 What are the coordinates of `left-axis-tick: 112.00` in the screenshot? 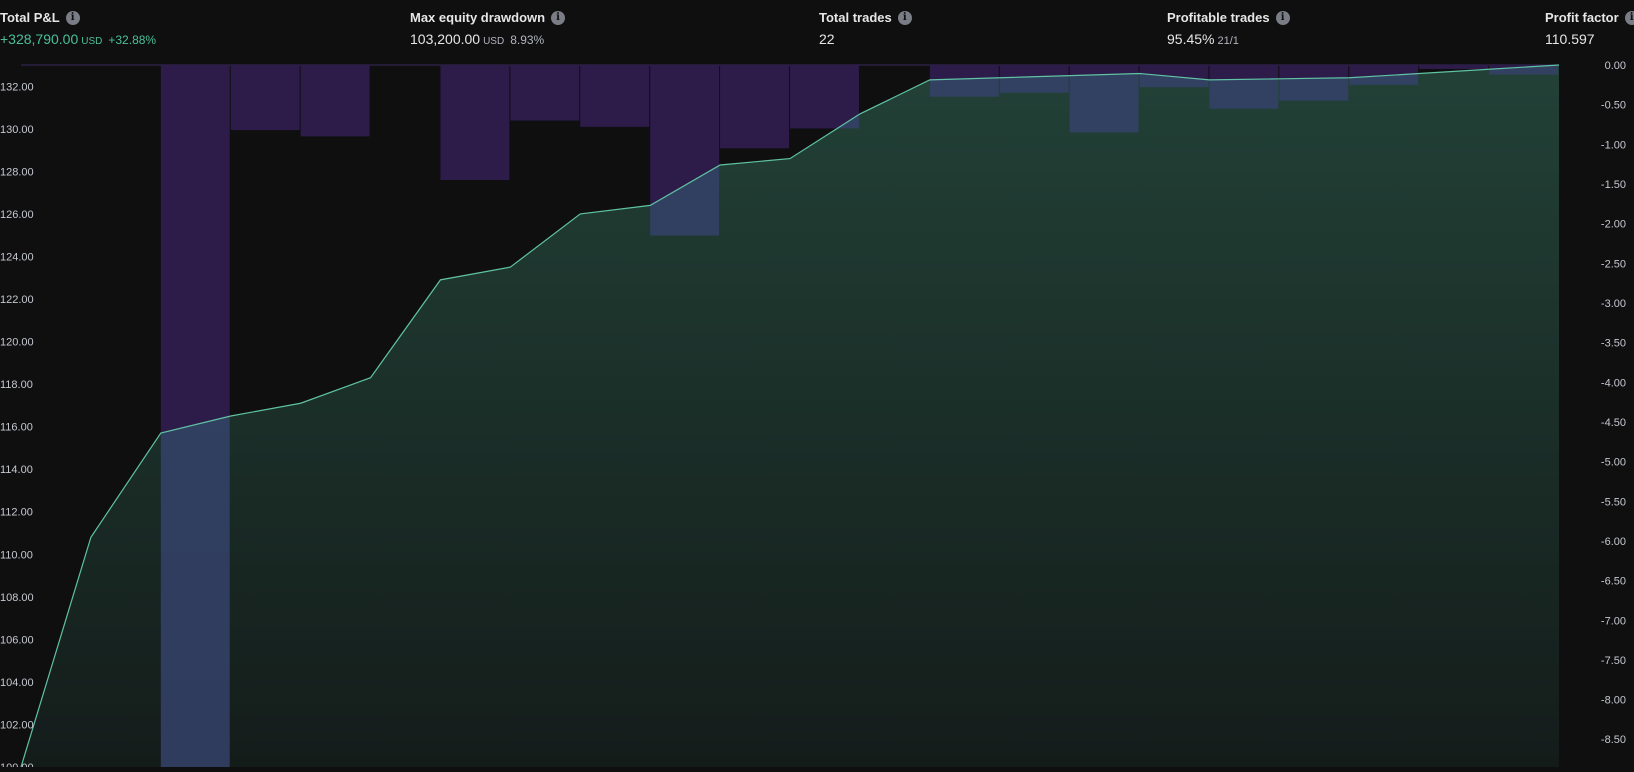 It's located at (16, 513).